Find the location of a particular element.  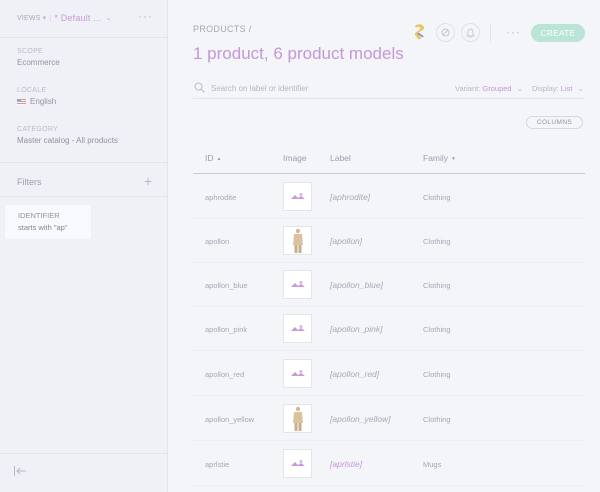

locale-value: English is located at coordinates (43, 101).